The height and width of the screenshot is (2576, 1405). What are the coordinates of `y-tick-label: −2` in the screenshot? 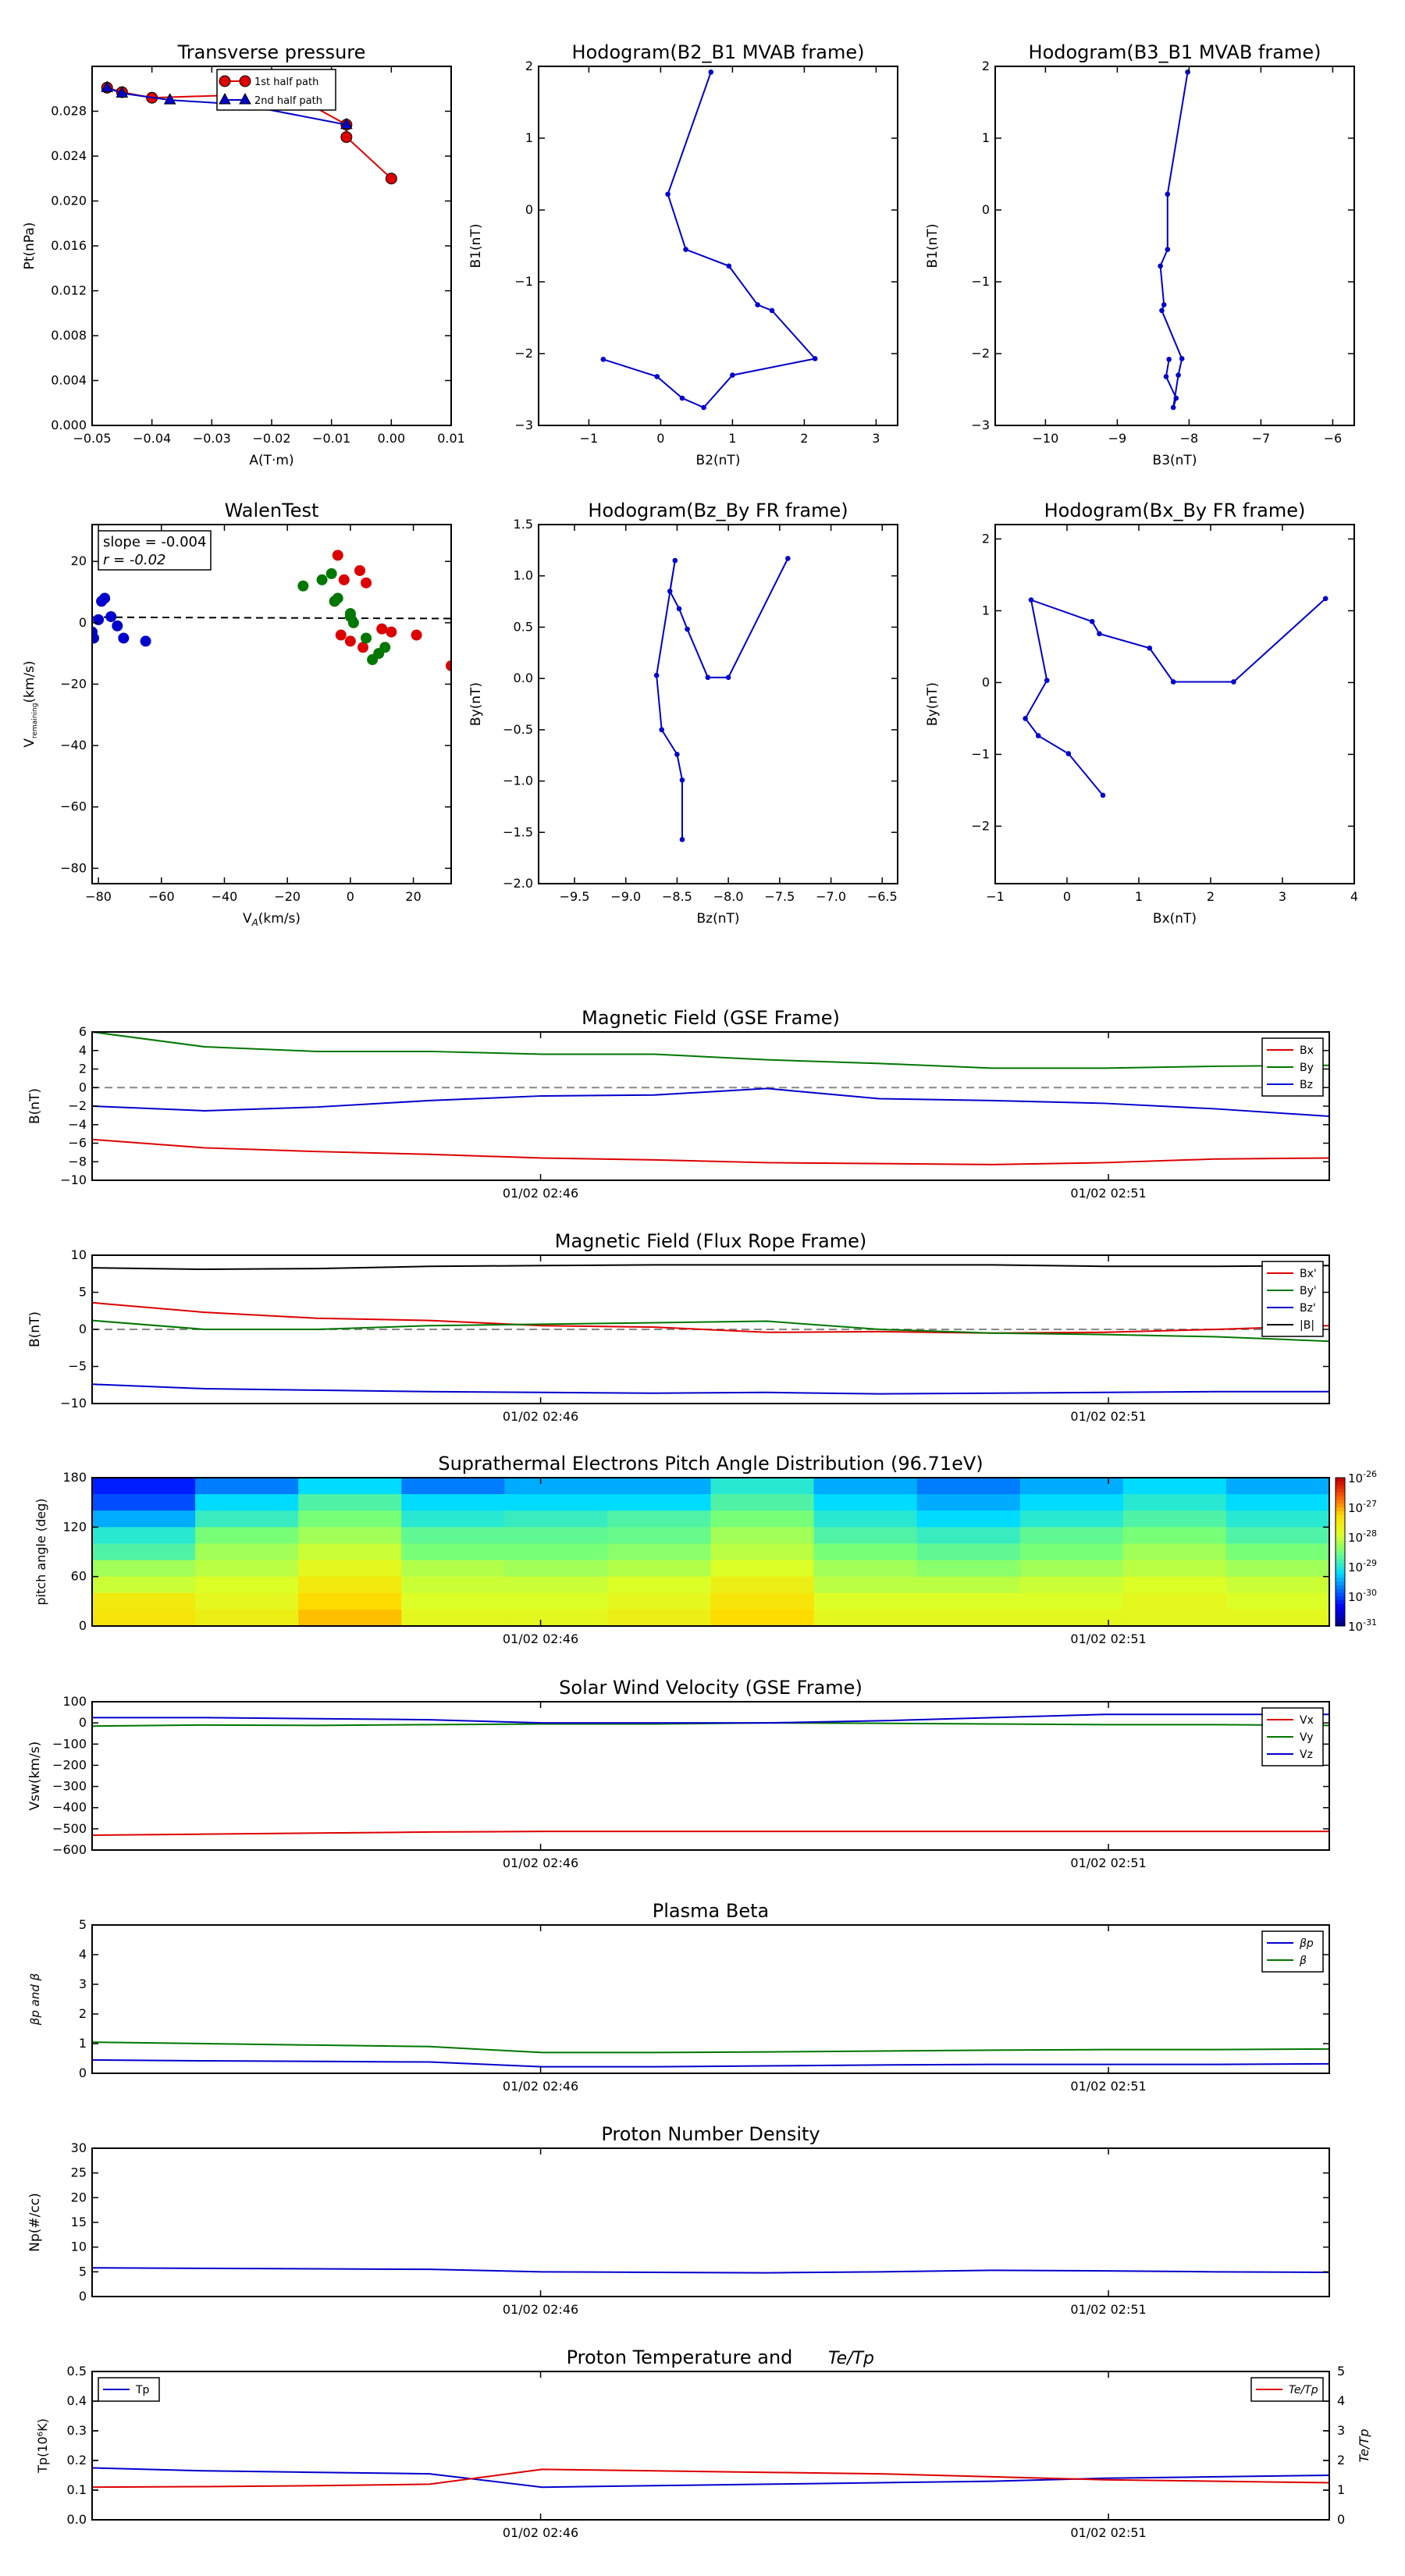 It's located at (523, 353).